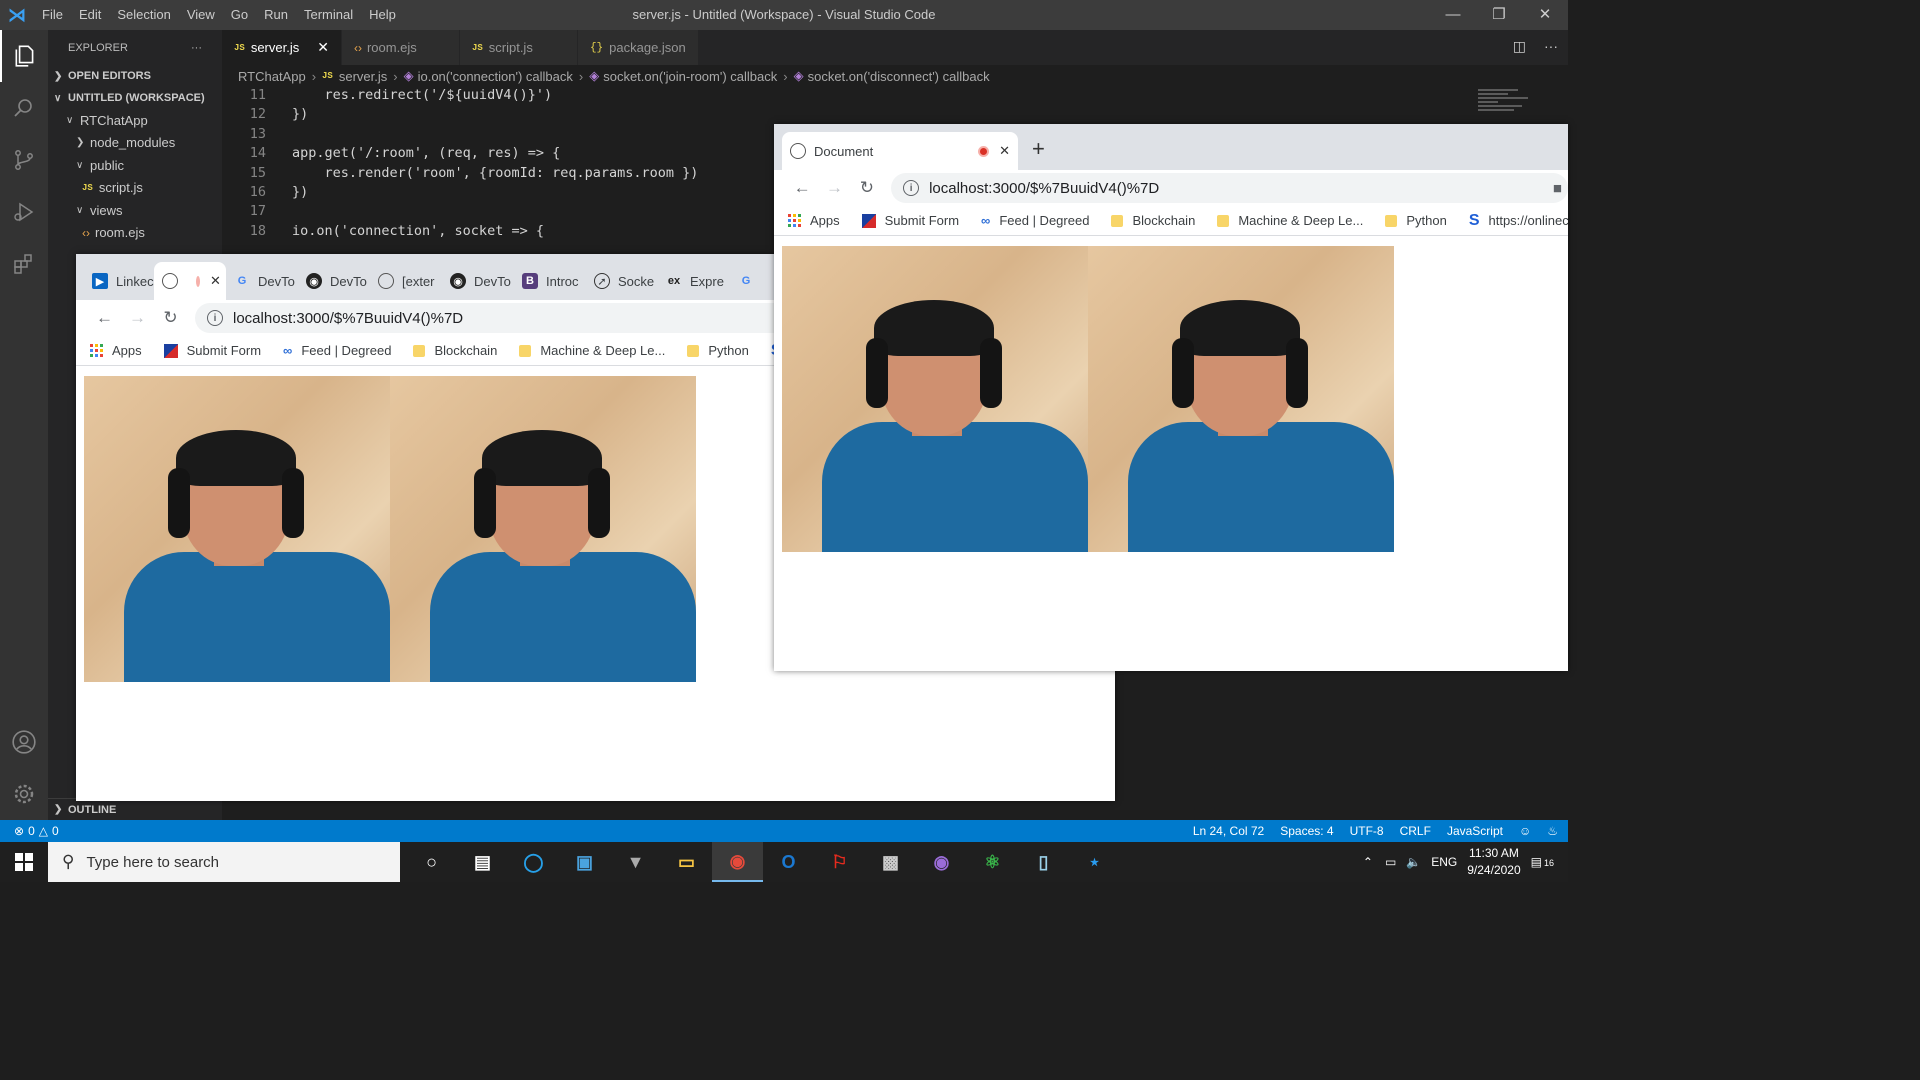  Describe the element at coordinates (24, 794) in the screenshot. I see `gear-icon` at that location.